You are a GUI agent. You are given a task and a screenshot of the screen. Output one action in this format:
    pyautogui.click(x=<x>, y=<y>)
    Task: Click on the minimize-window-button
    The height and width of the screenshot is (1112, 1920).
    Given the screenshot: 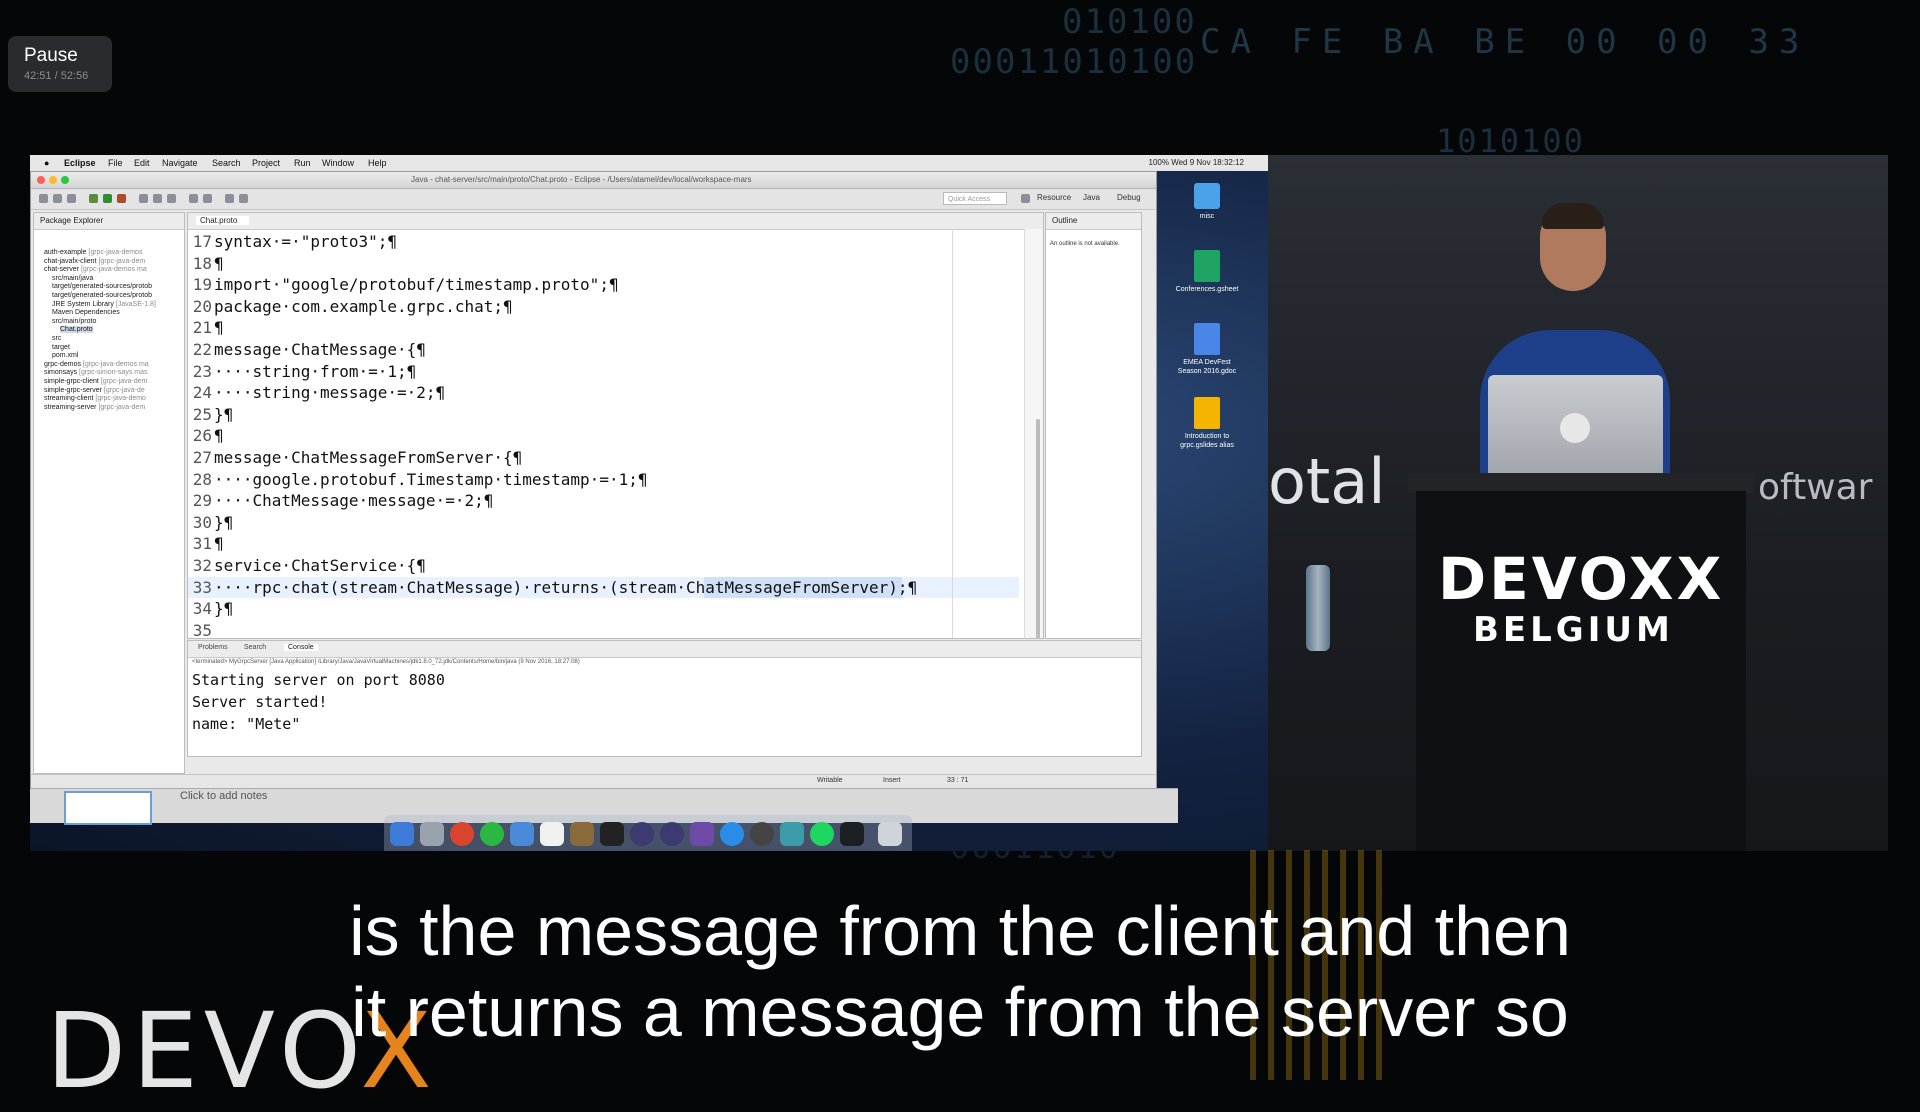 What is the action you would take?
    pyautogui.click(x=53, y=180)
    